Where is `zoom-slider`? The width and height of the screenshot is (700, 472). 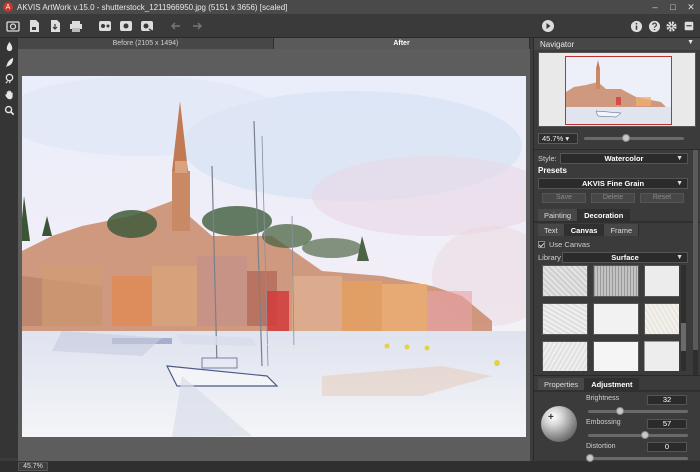
zoom-slider is located at coordinates (634, 137).